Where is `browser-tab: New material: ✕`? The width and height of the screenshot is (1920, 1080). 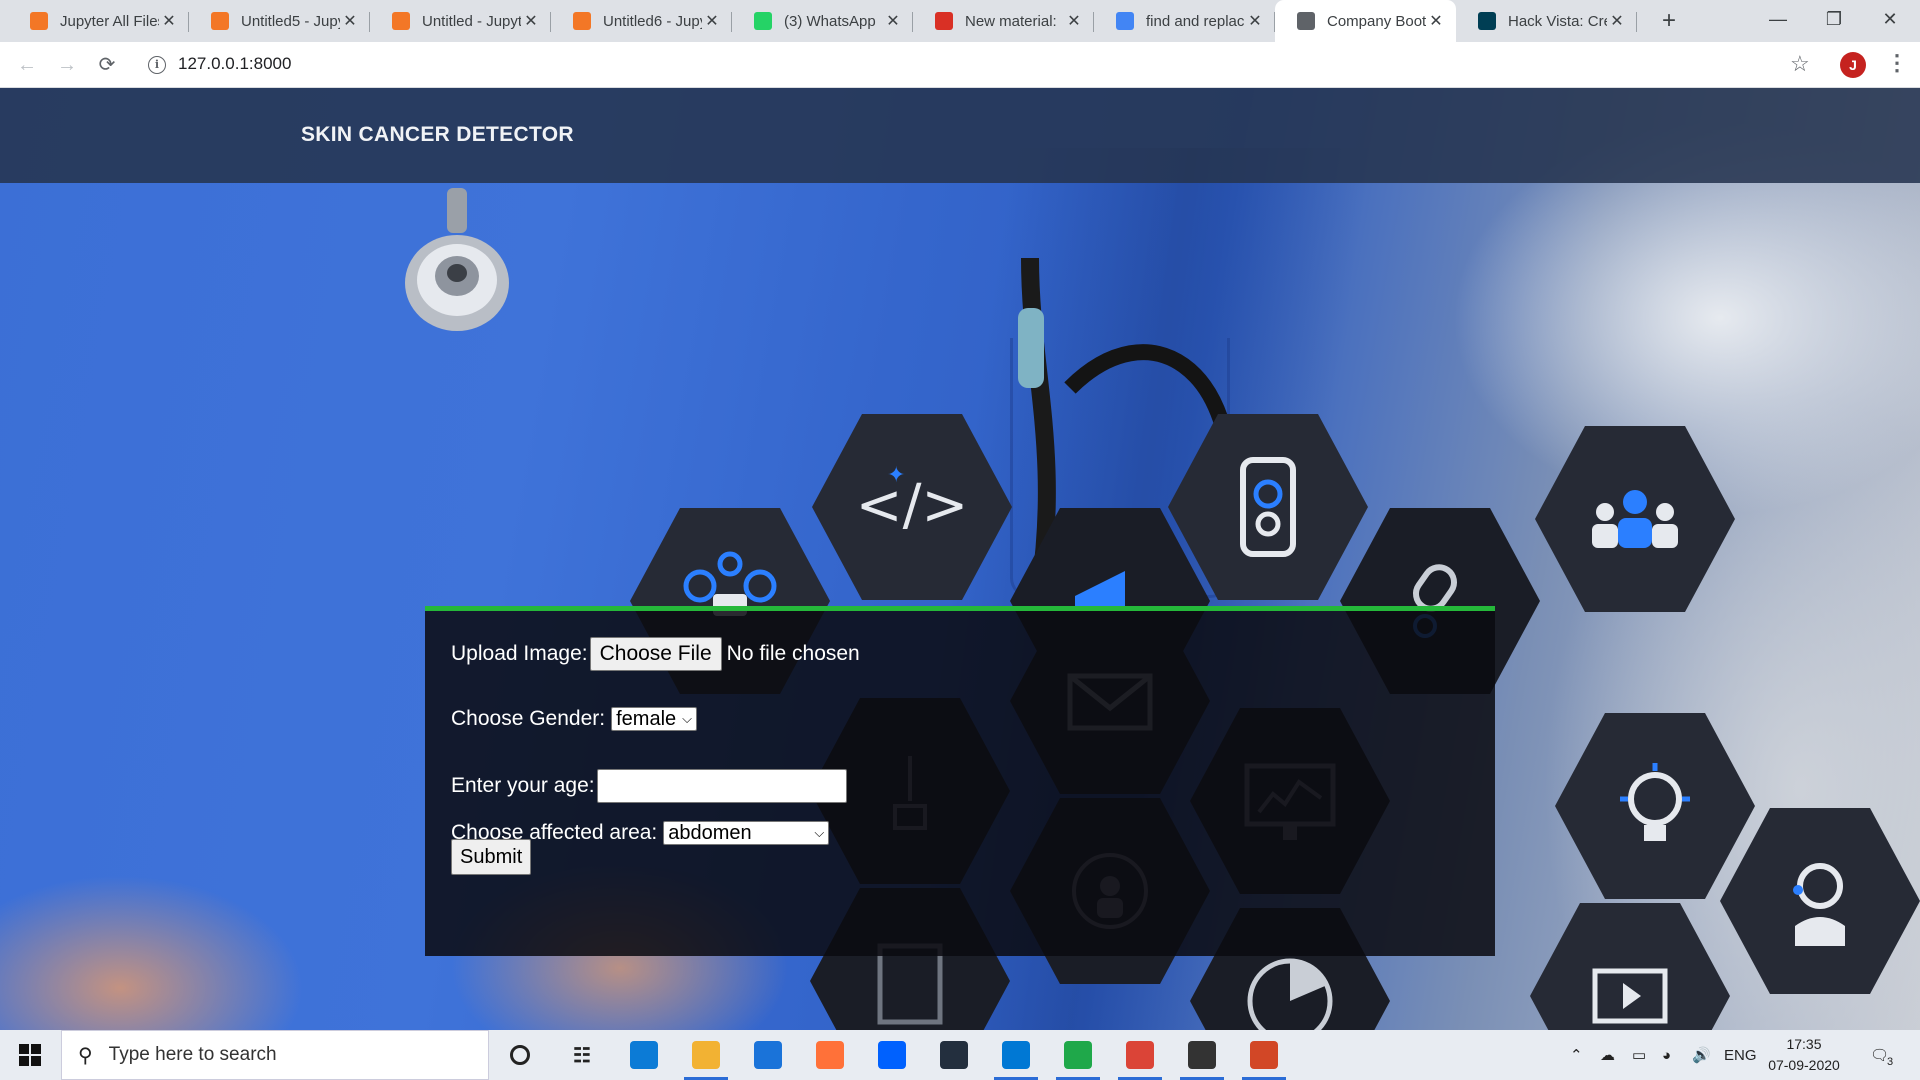
browser-tab: New material: ✕ is located at coordinates (1003, 21).